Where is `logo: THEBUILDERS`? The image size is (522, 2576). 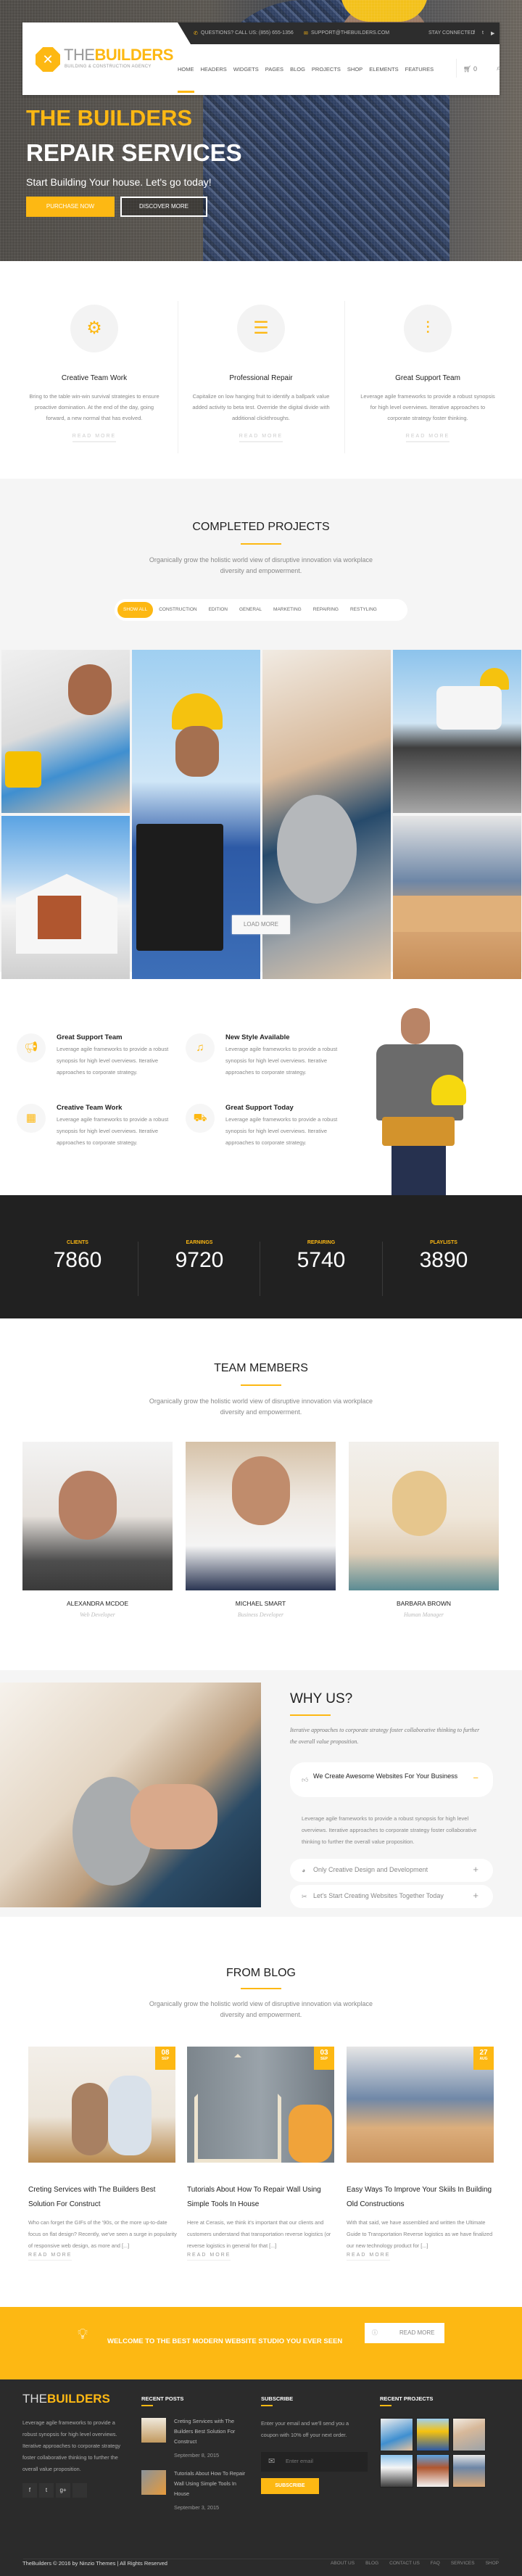
logo: THEBUILDERS is located at coordinates (119, 55).